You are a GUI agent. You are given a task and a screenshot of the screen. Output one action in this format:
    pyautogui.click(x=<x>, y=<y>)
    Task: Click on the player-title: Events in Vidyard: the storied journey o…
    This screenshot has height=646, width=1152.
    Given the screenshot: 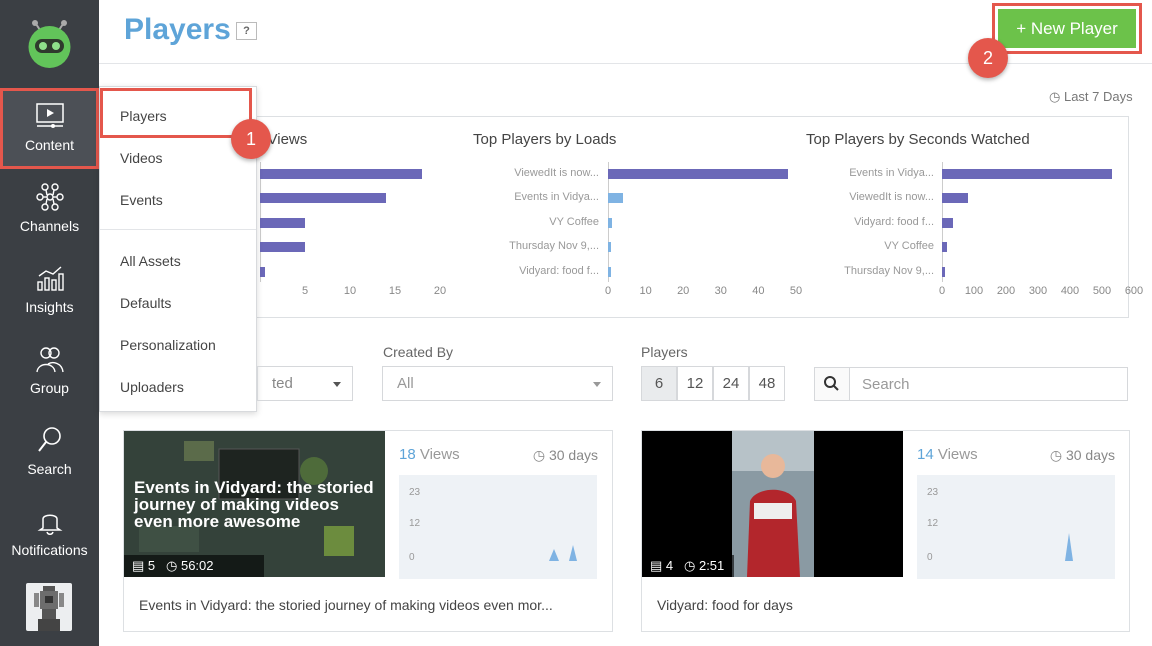 What is the action you would take?
    pyautogui.click(x=369, y=605)
    